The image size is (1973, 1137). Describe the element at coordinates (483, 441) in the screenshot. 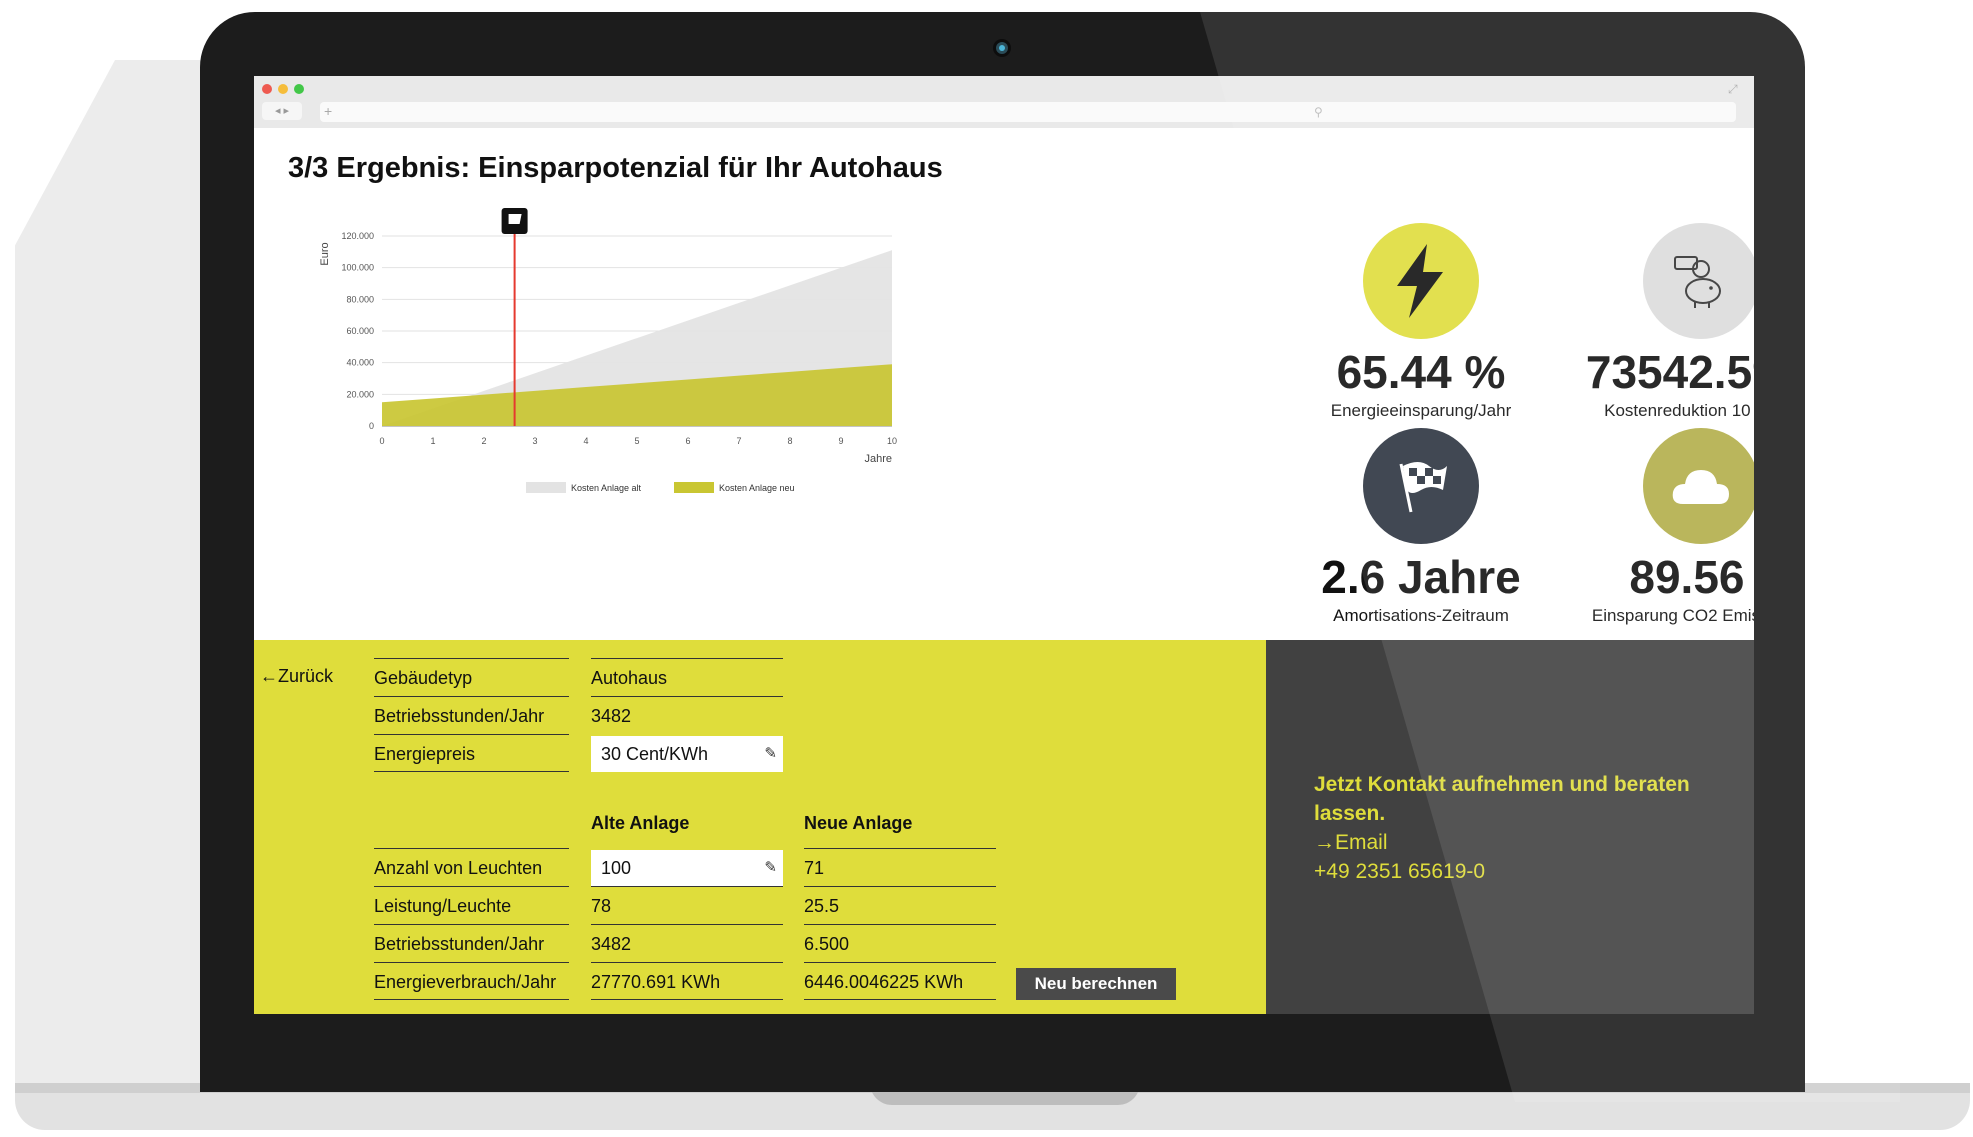

I see `x-tick-label: 2` at that location.